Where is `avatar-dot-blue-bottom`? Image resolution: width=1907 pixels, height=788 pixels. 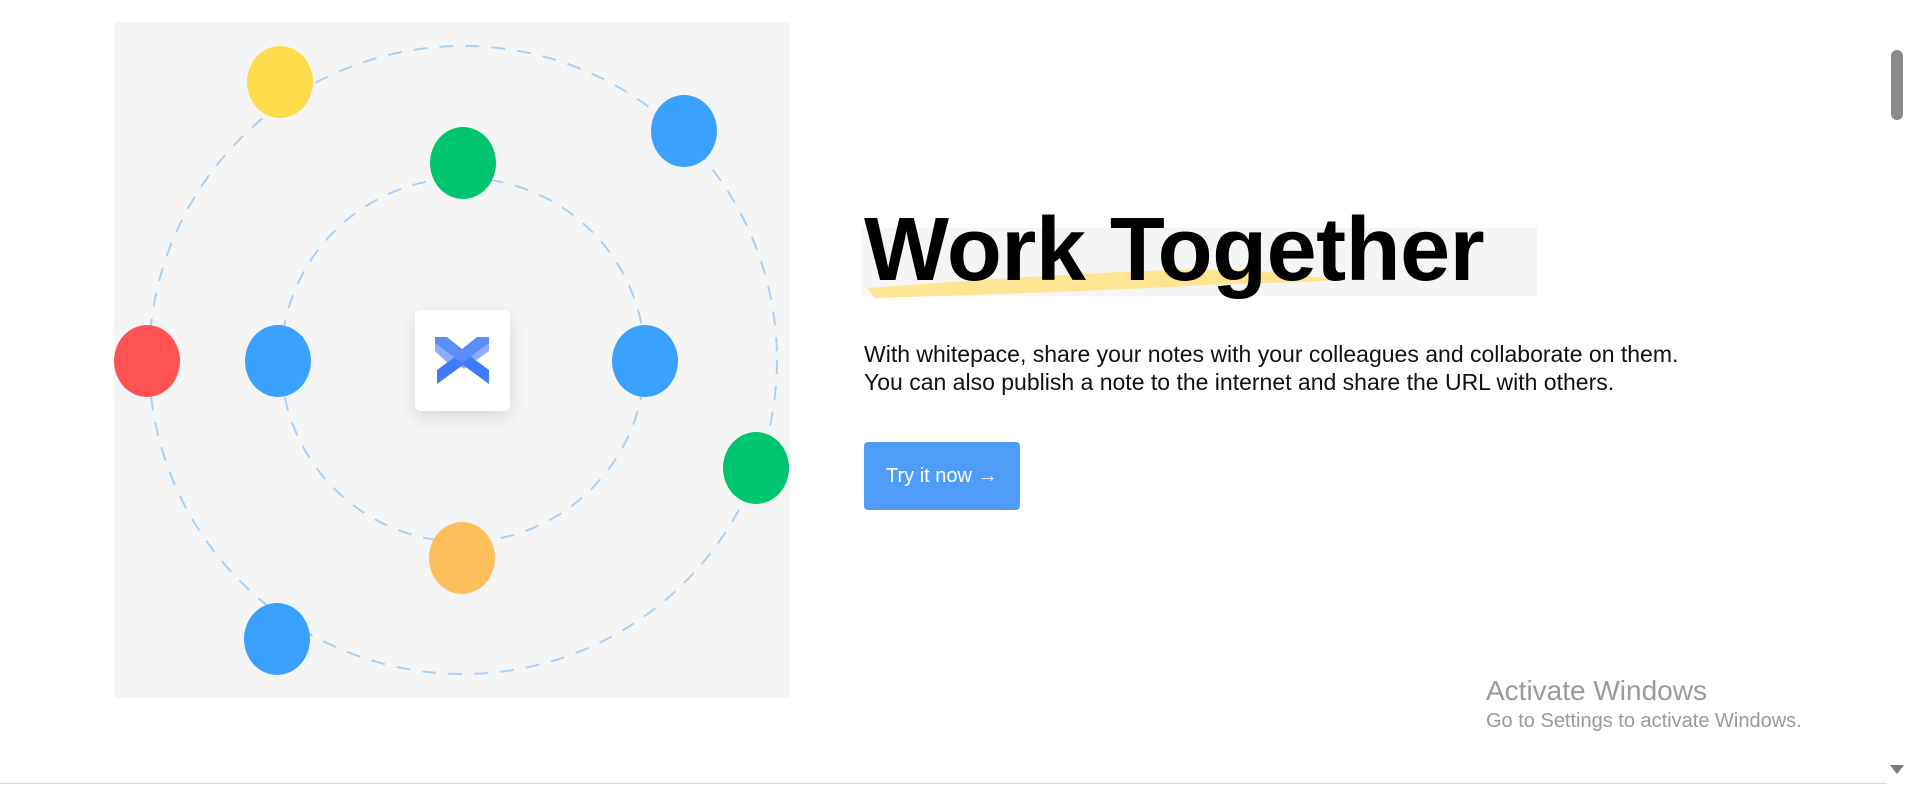
avatar-dot-blue-bottom is located at coordinates (277, 639).